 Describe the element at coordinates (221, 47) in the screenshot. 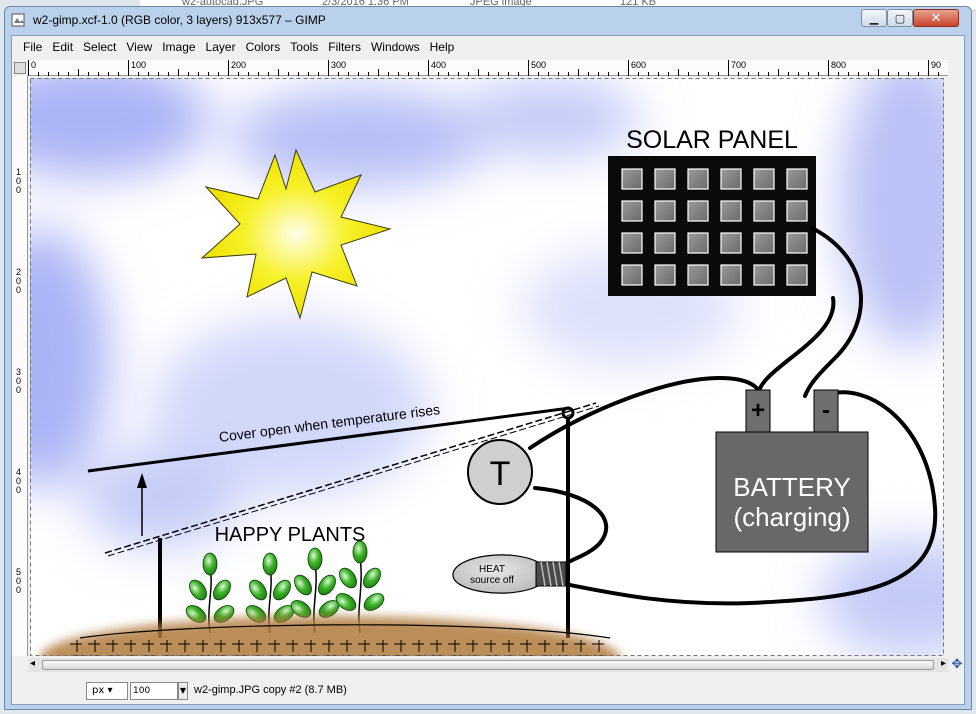

I see `menu-layer: Layer` at that location.